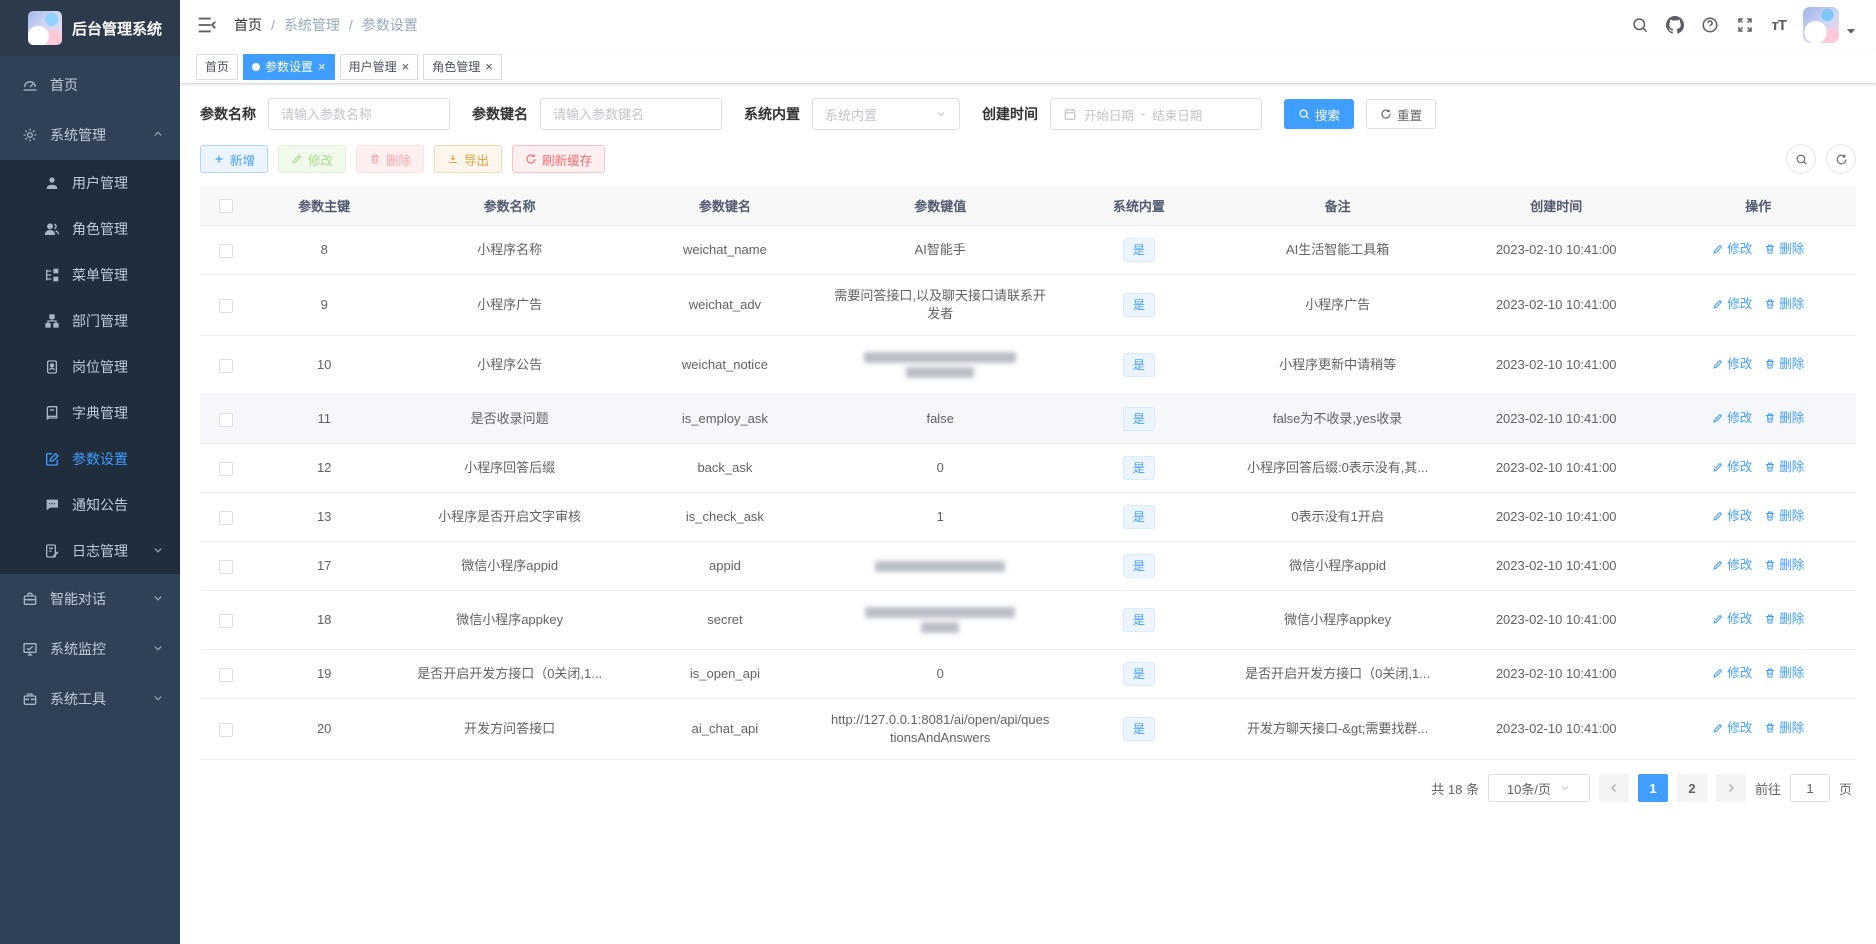  What do you see at coordinates (1758, 566) in the screenshot?
I see `cell-operations: 修改 删除` at bounding box center [1758, 566].